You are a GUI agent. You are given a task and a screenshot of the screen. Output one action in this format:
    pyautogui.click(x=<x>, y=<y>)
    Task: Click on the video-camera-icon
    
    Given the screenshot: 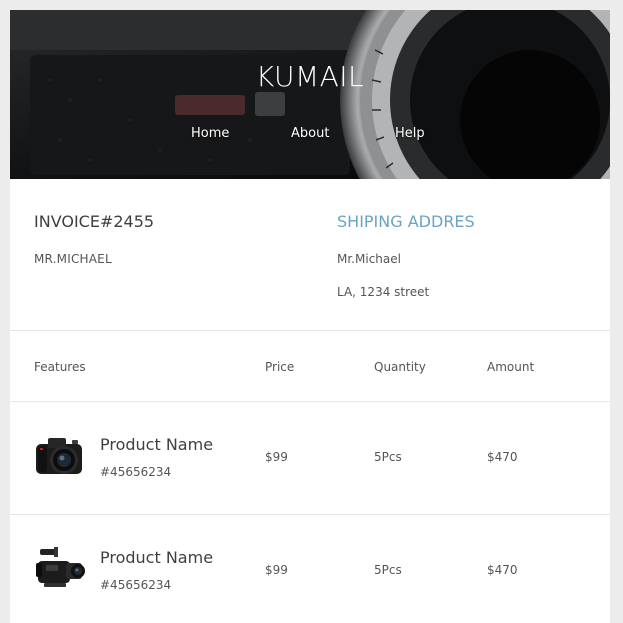 What is the action you would take?
    pyautogui.click(x=60, y=567)
    